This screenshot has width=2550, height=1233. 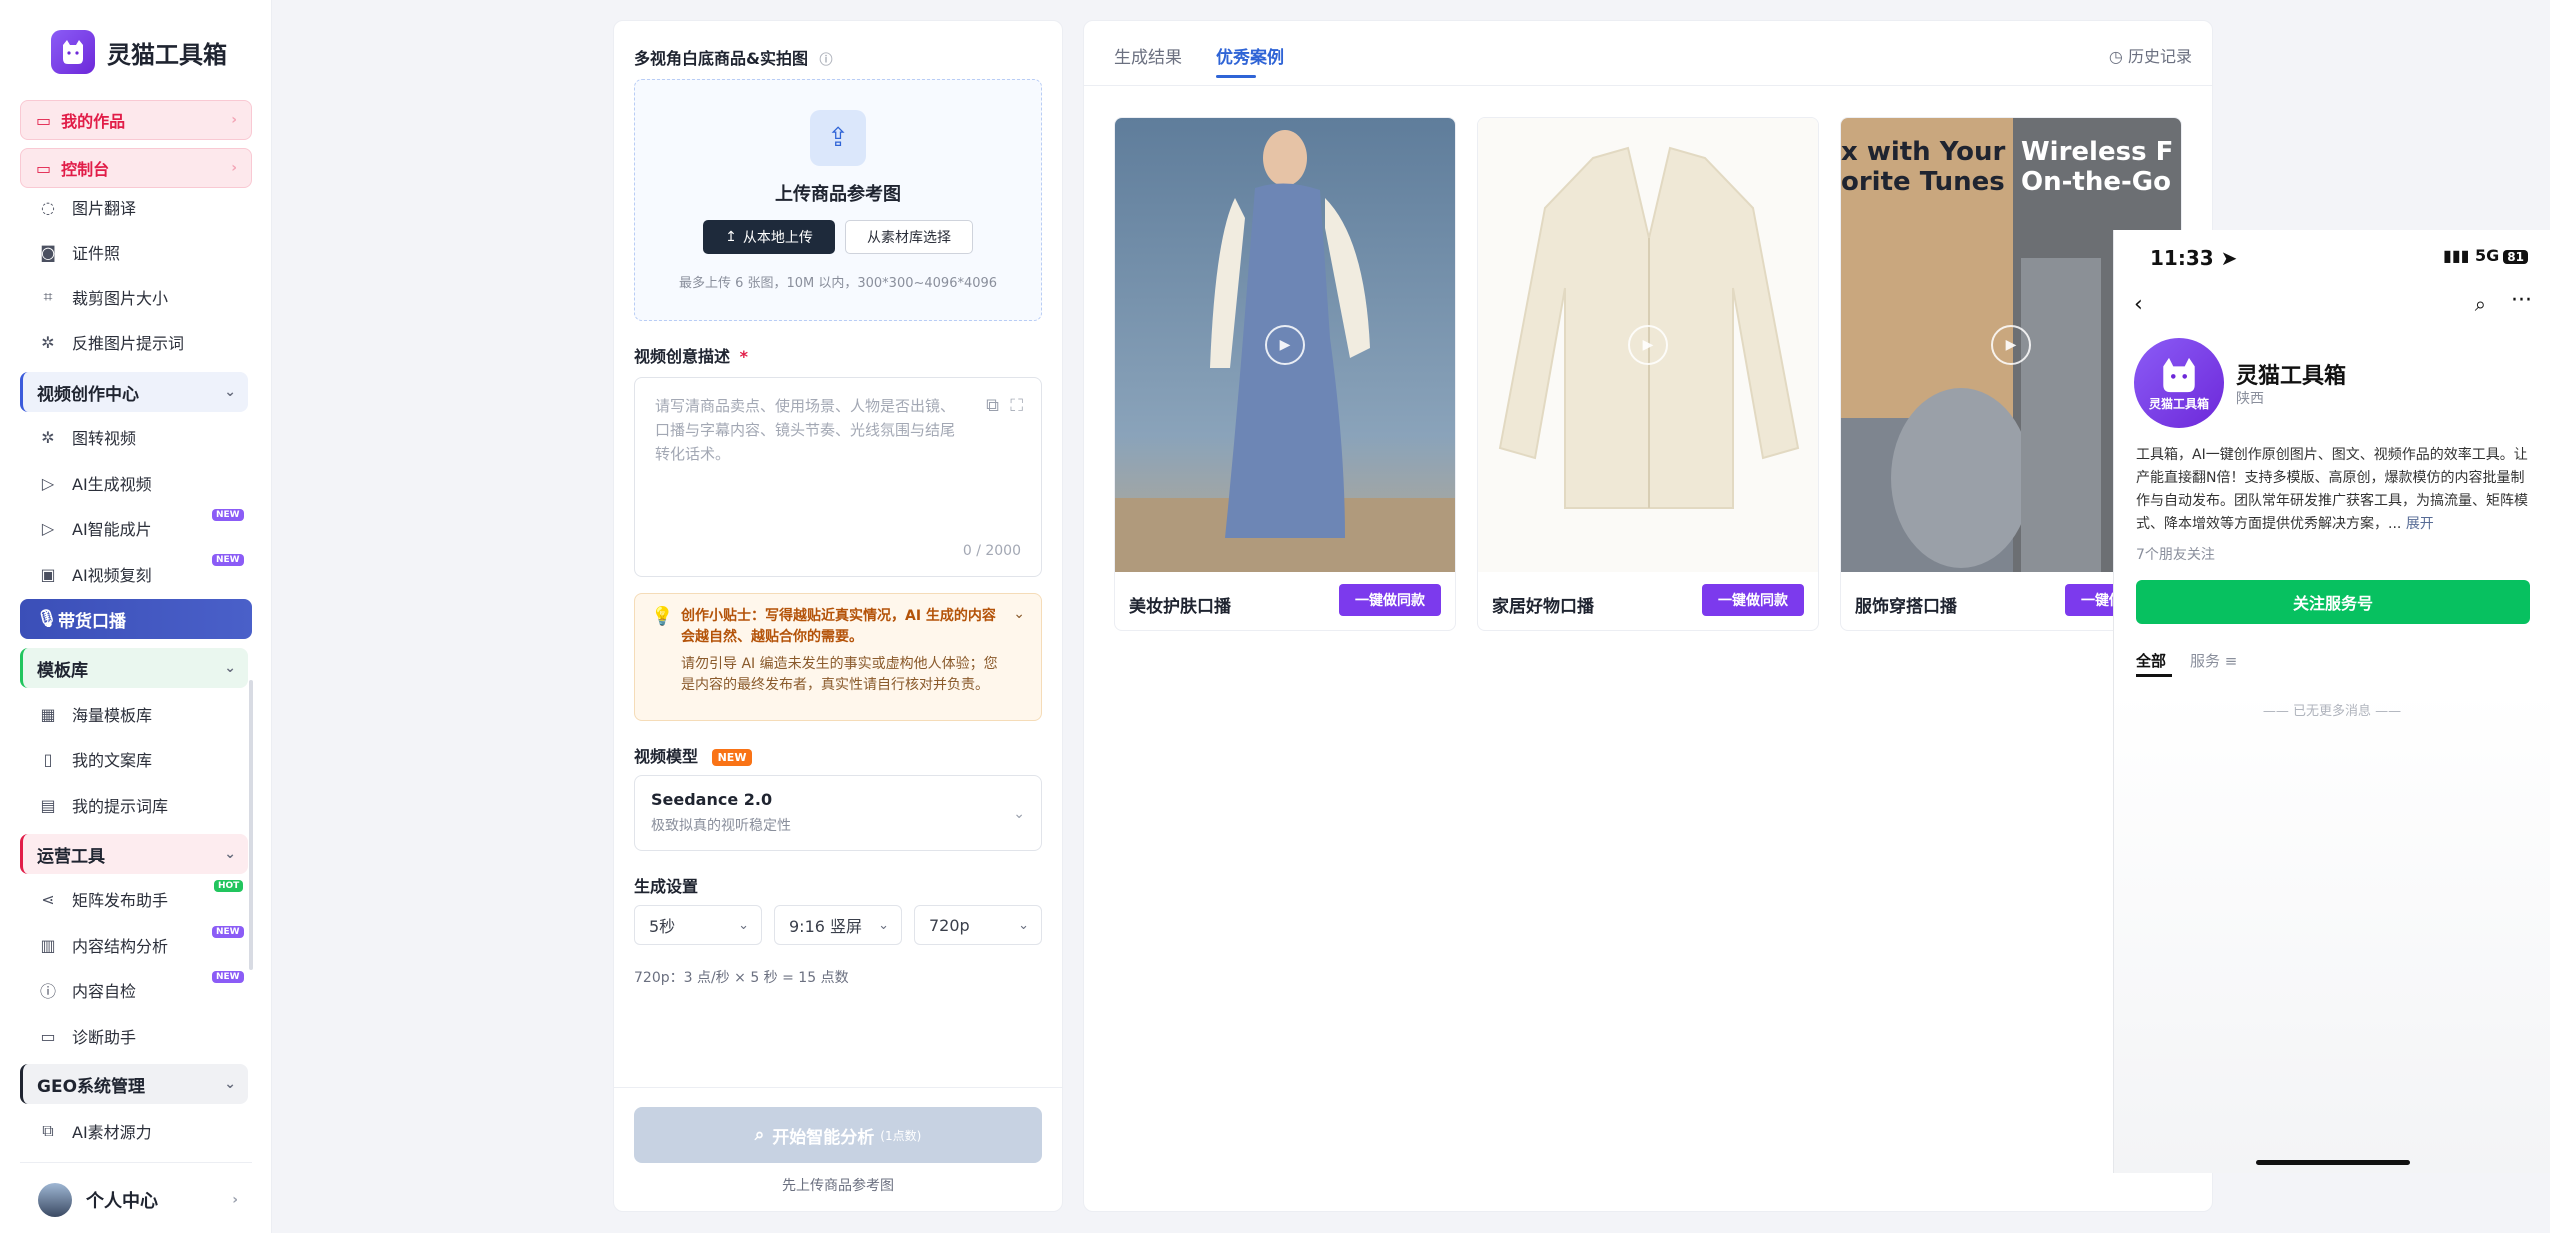 What do you see at coordinates (87, 990) in the screenshot?
I see `nav-content-check: ⓘ 内容自检` at bounding box center [87, 990].